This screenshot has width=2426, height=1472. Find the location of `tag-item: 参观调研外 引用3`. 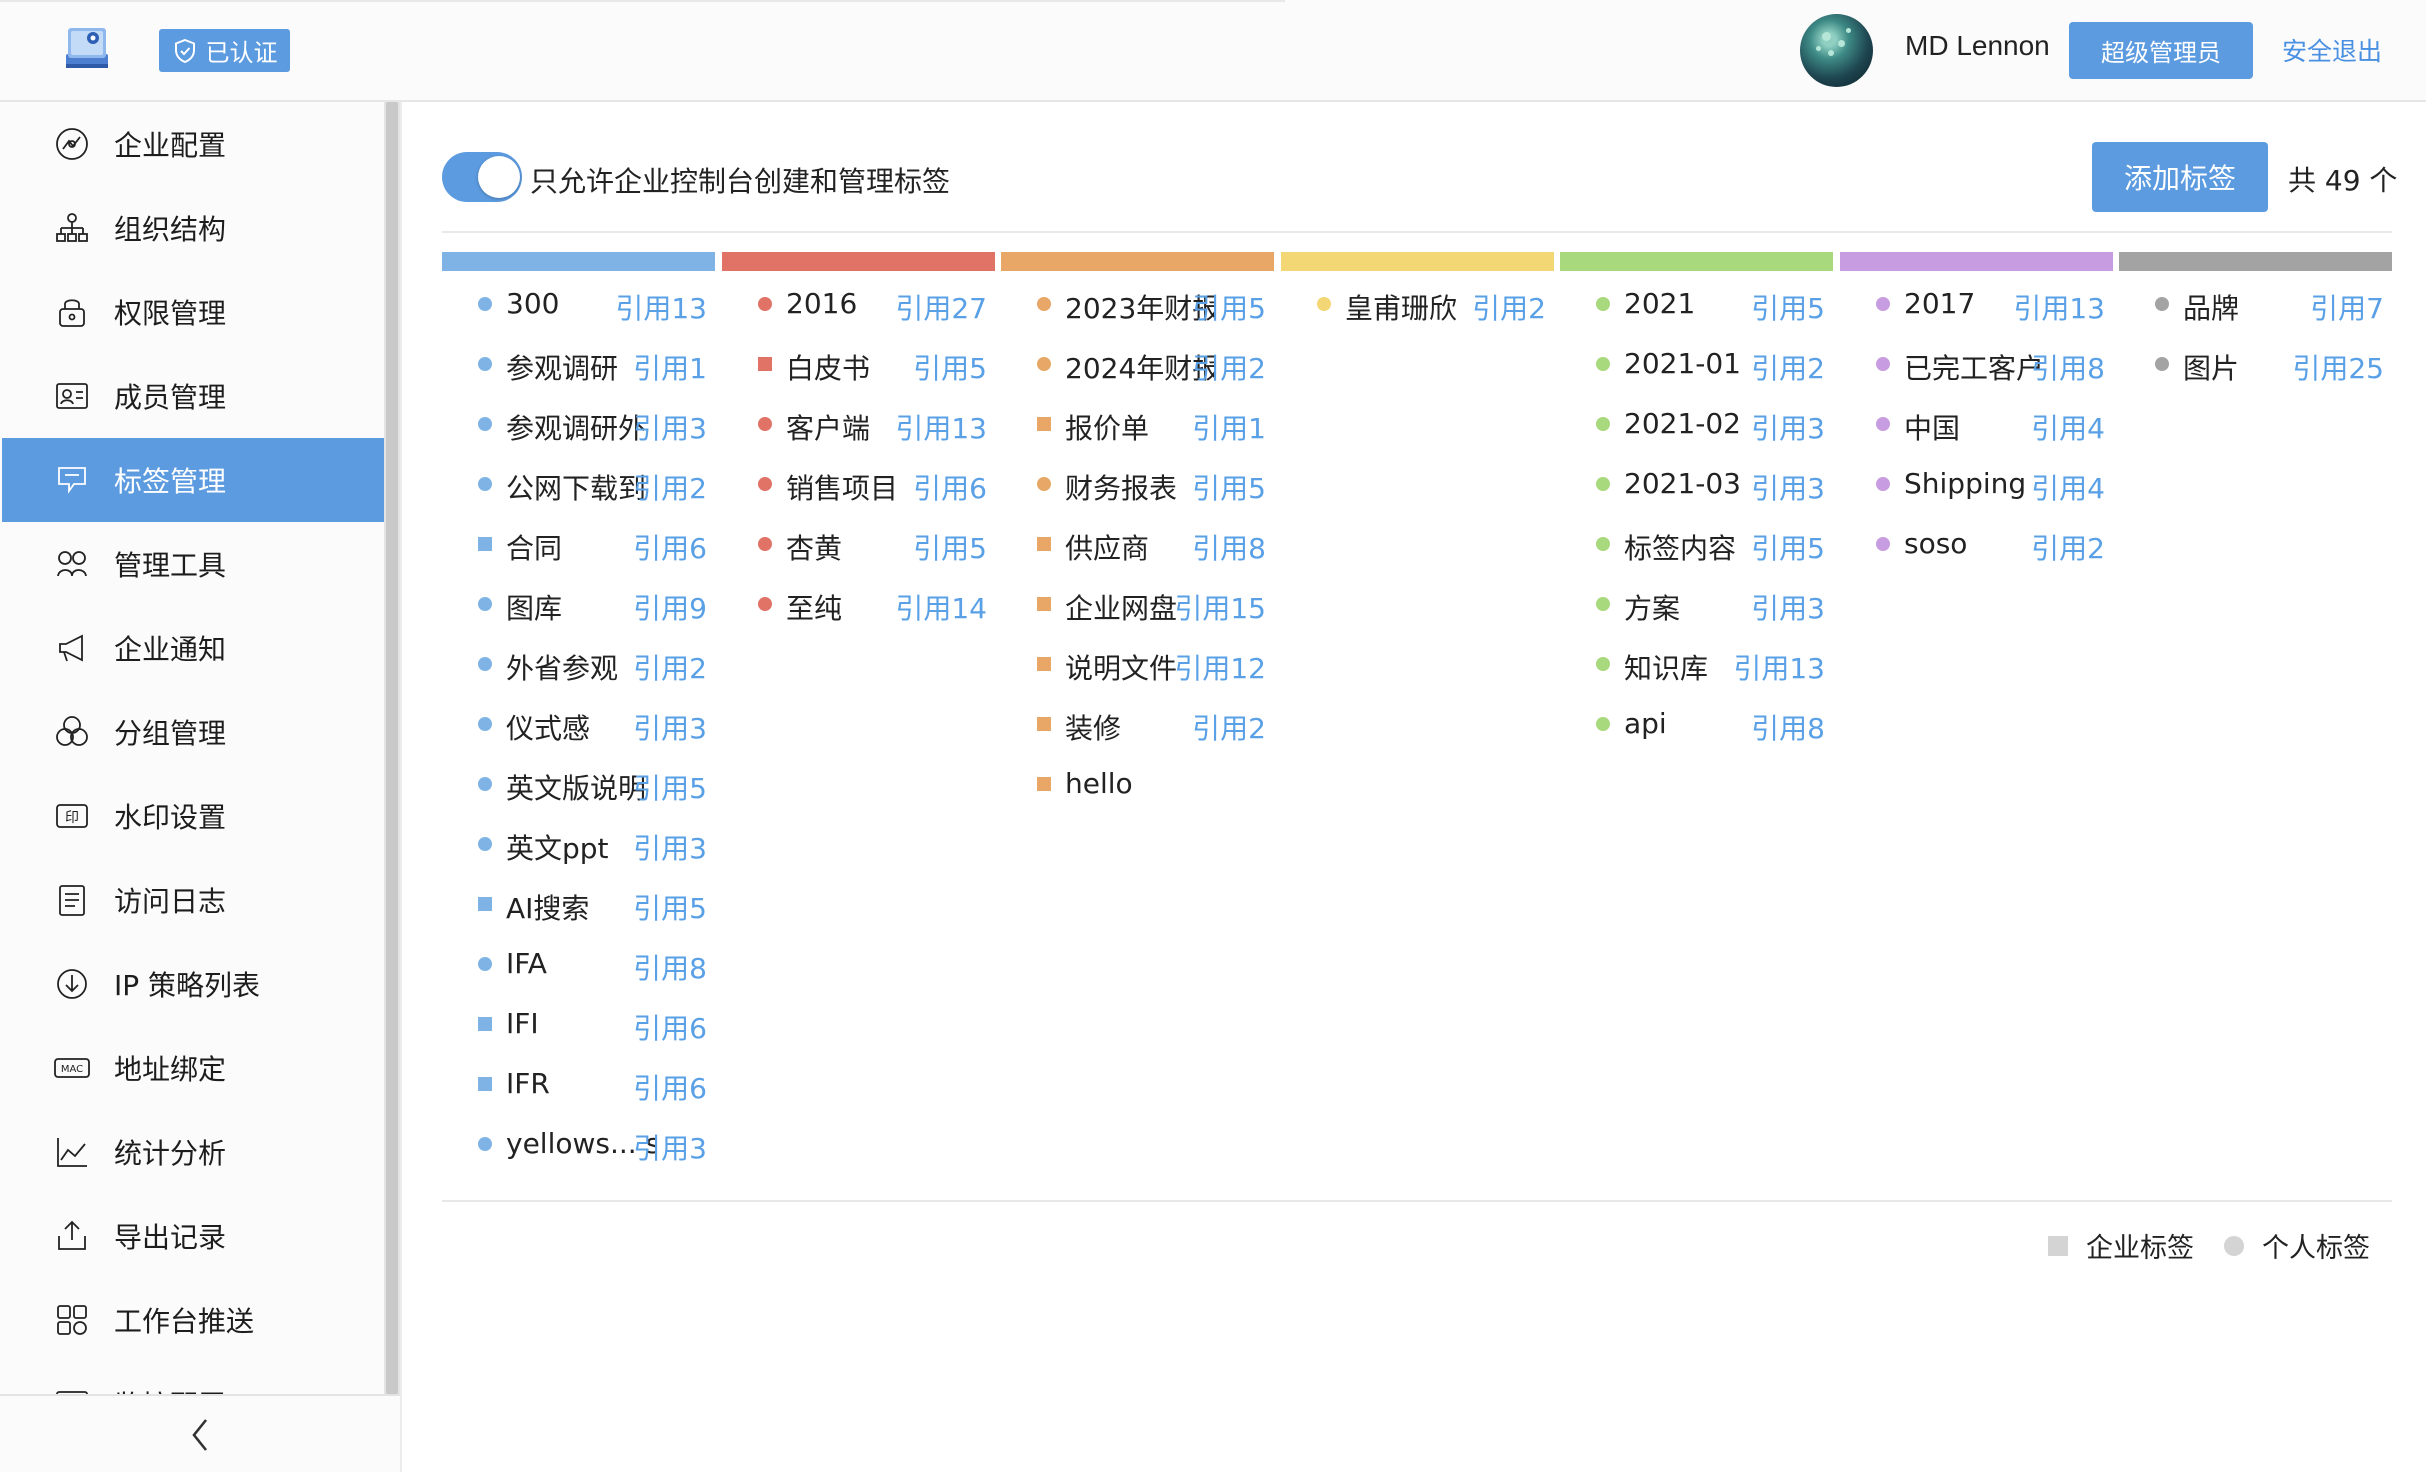

tag-item: 参观调研外 引用3 is located at coordinates (578, 421).